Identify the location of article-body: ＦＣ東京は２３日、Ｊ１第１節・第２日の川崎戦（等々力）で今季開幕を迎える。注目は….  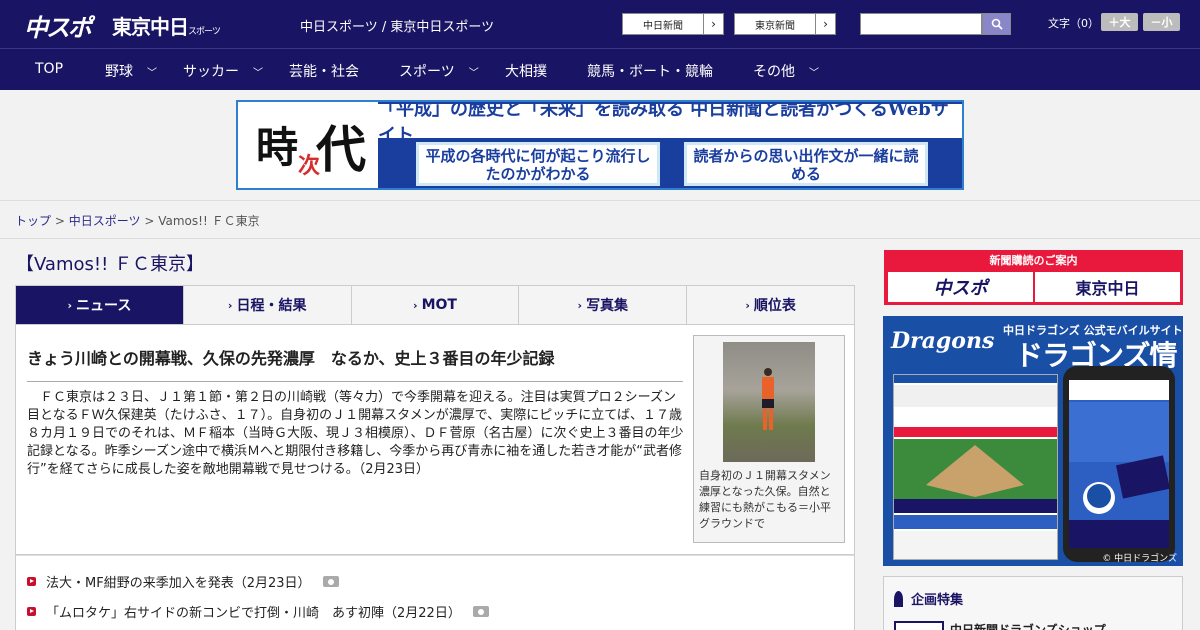
(355, 433).